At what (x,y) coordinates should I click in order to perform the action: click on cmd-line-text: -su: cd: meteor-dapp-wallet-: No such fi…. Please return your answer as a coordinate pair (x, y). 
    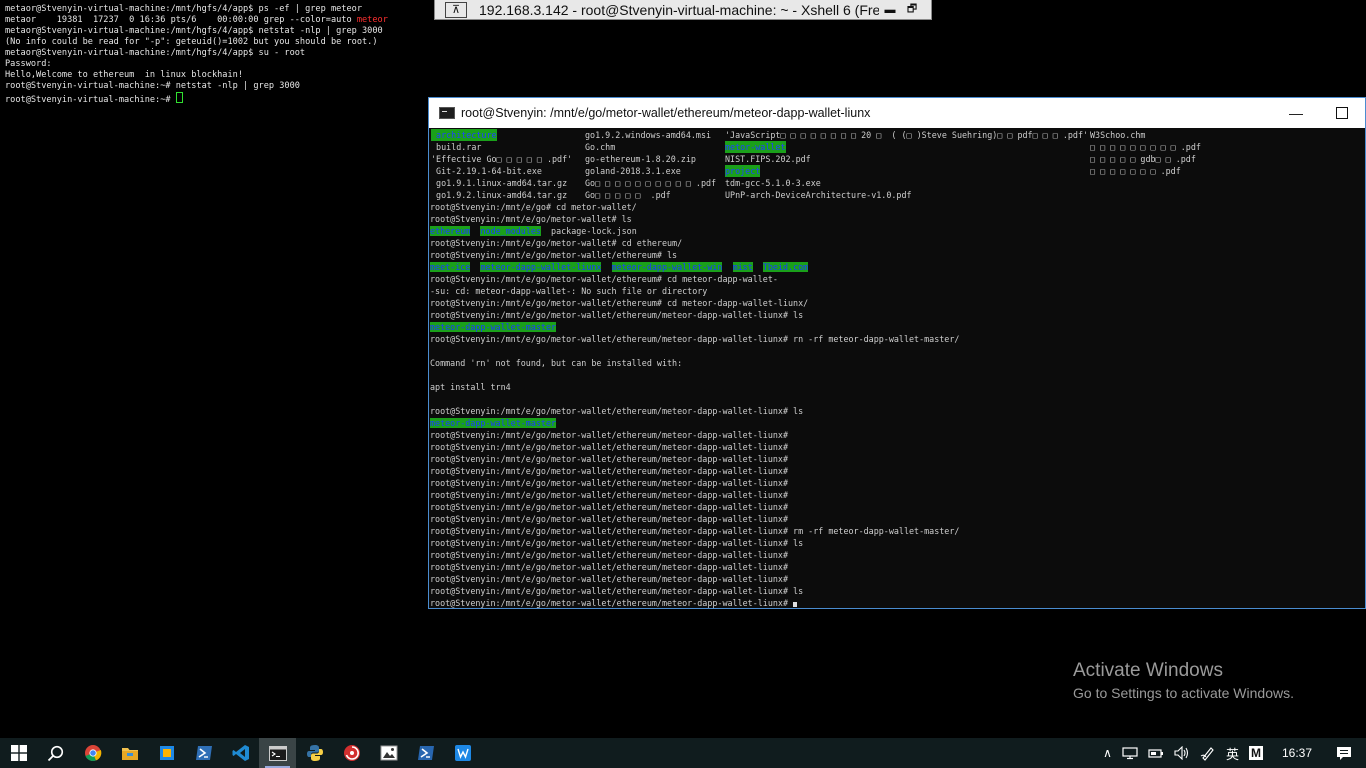
    Looking at the image, I should click on (569, 291).